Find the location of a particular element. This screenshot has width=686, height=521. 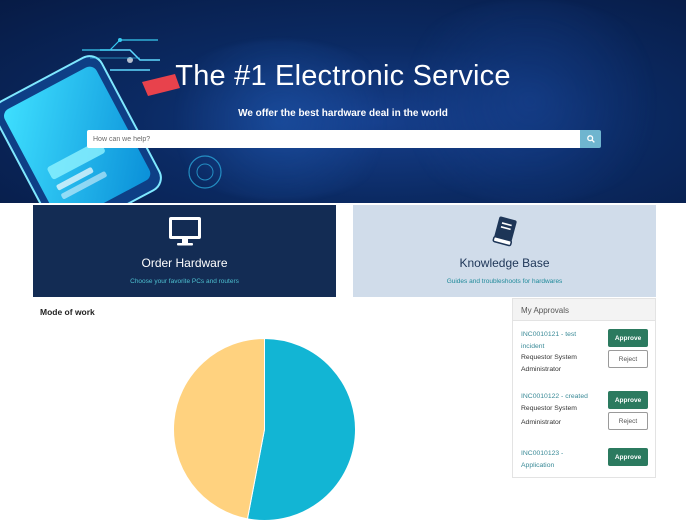

search-icon is located at coordinates (590, 139).